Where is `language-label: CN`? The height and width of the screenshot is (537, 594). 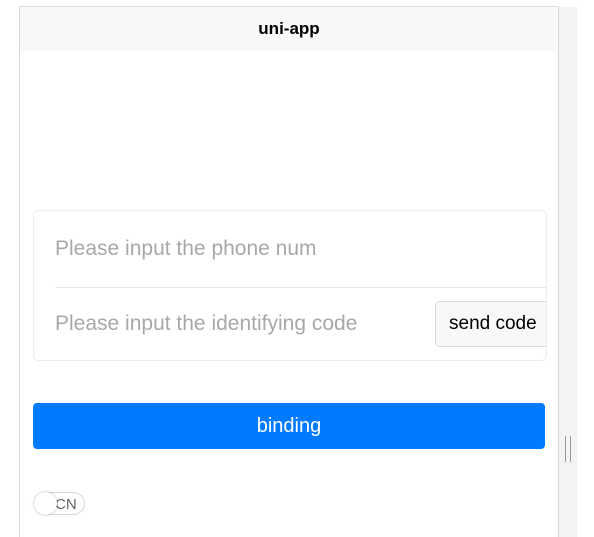 language-label: CN is located at coordinates (66, 504).